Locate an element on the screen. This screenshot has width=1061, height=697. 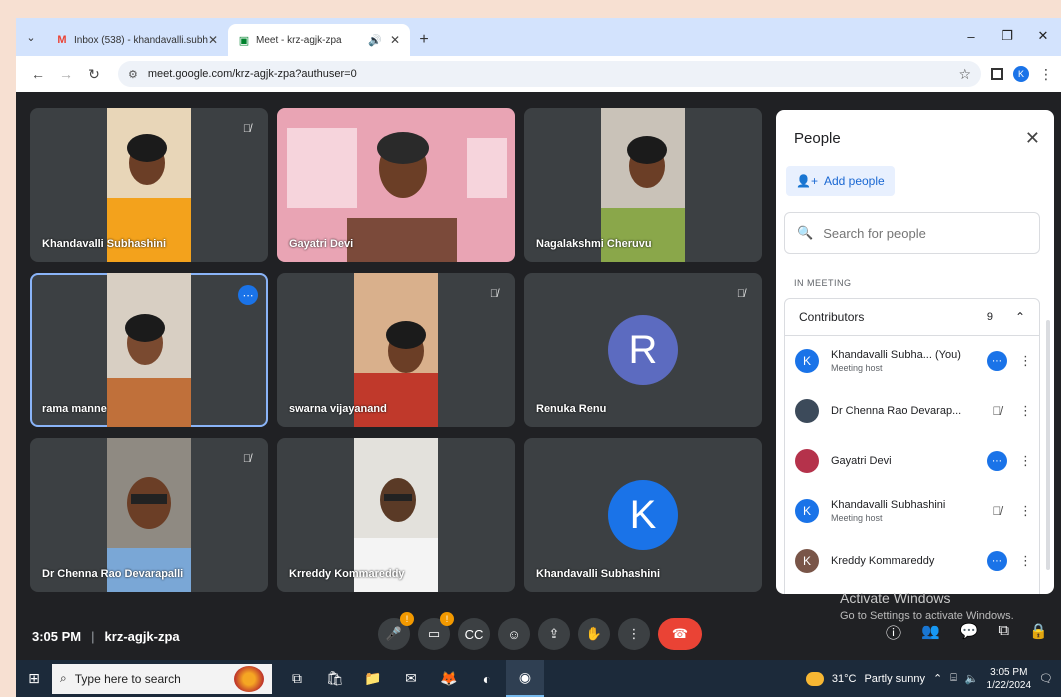
tab-google-meet: ▣ Meet - krz-agjk-zpa 🔊 ✕ is located at coordinates (319, 40).